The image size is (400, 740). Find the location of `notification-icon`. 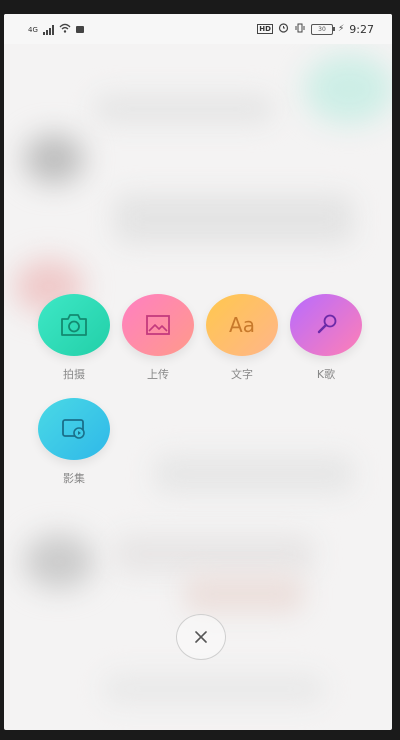

notification-icon is located at coordinates (79, 29).